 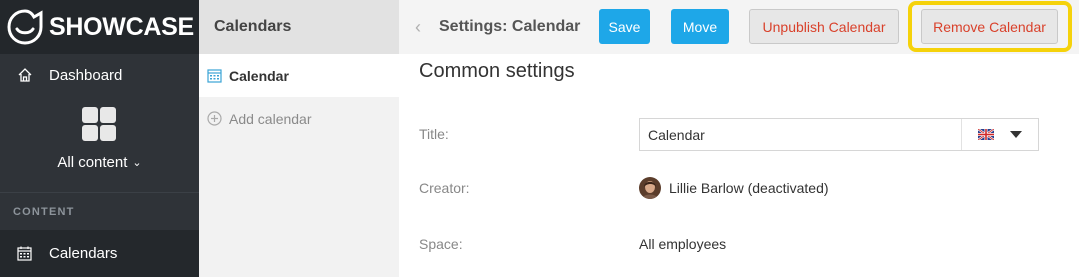 I want to click on chevron-down-icon: ⌄, so click(x=137, y=163).